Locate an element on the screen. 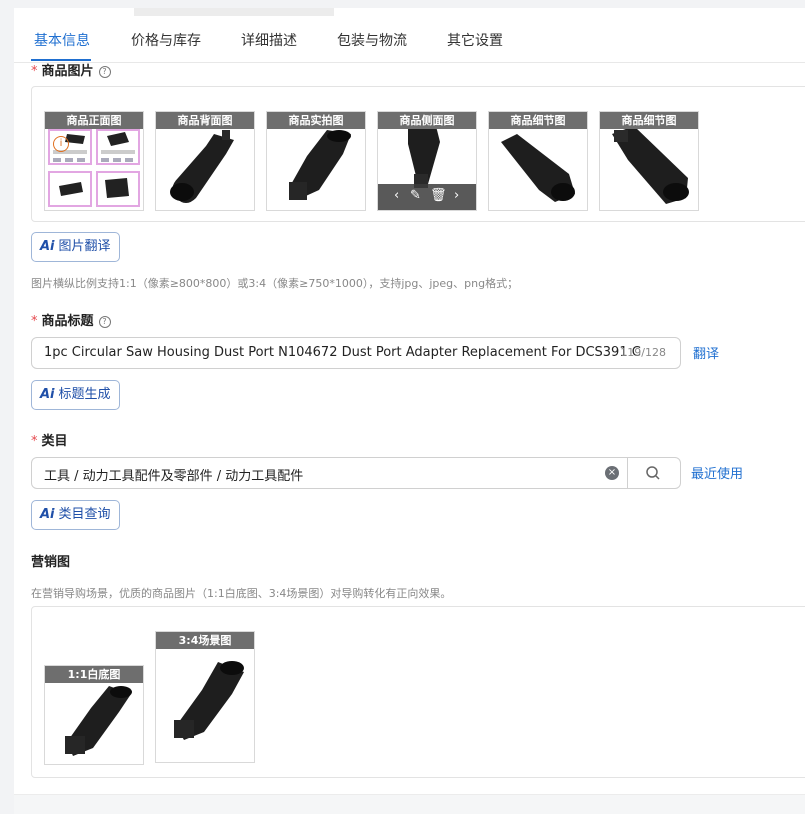 The height and width of the screenshot is (814, 805). product-title-label: * 商品标题? is located at coordinates (71, 319).